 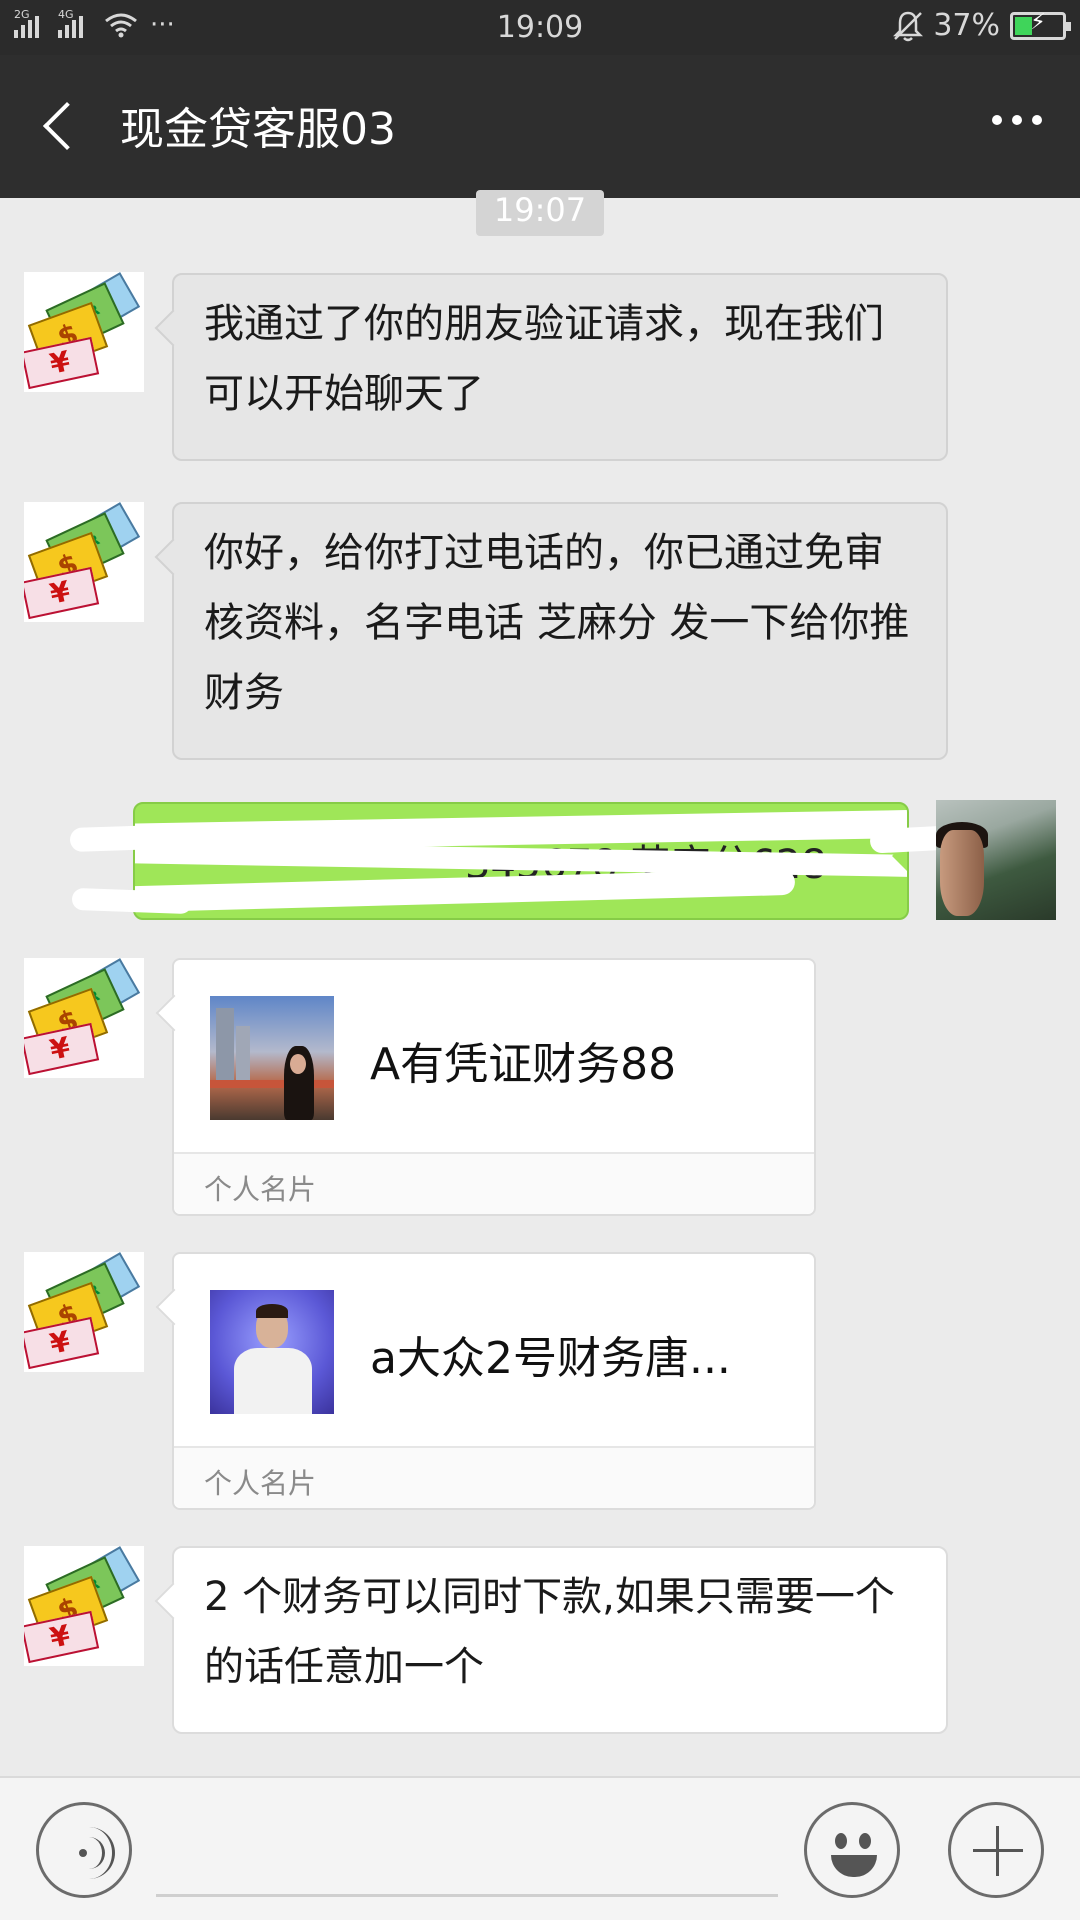 What do you see at coordinates (1017, 120) in the screenshot?
I see `more-dots-icon` at bounding box center [1017, 120].